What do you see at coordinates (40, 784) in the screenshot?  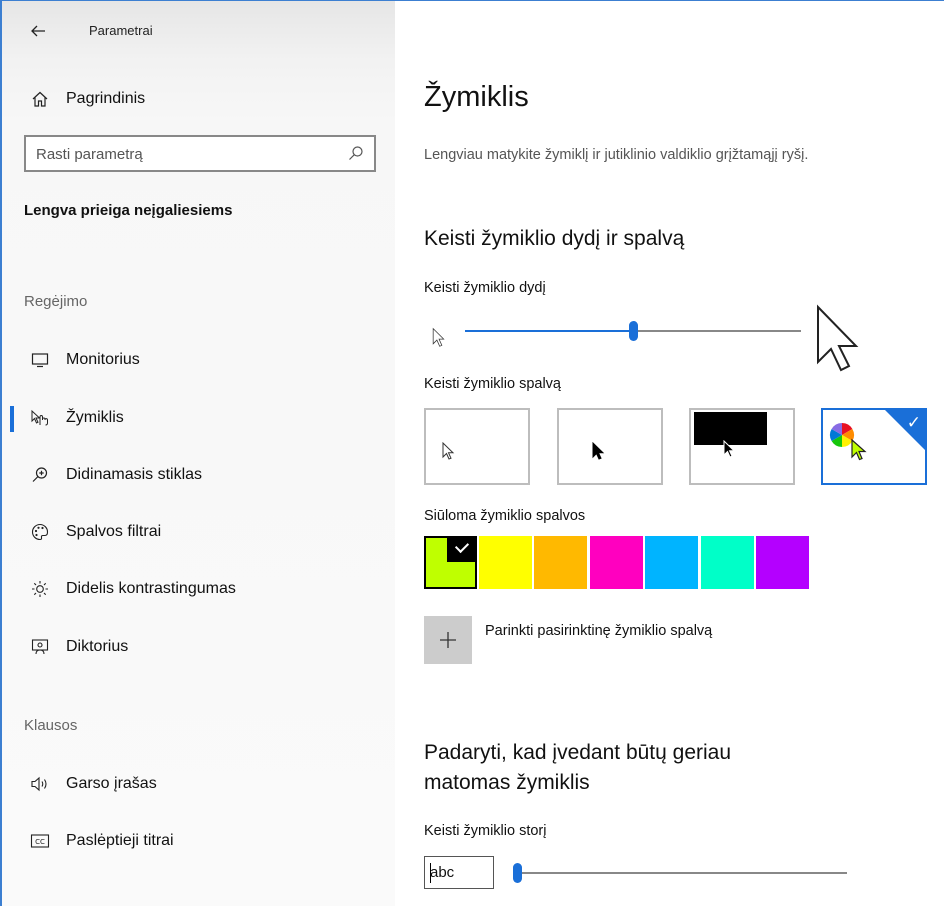 I see `speaker-icon` at bounding box center [40, 784].